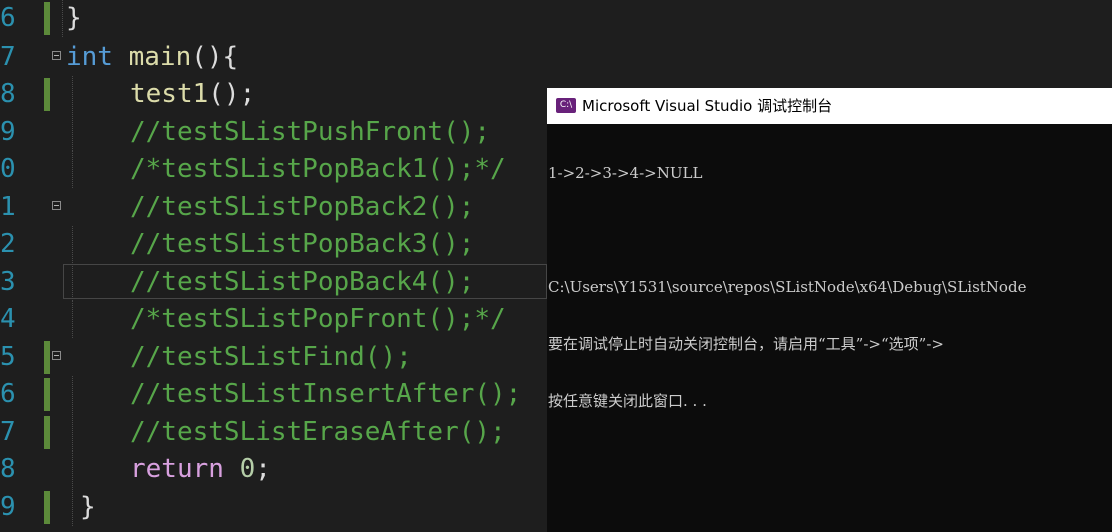 The image size is (1112, 532). Describe the element at coordinates (627, 401) in the screenshot. I see `console-output-line: 按任意键关闭此窗口. . .` at that location.